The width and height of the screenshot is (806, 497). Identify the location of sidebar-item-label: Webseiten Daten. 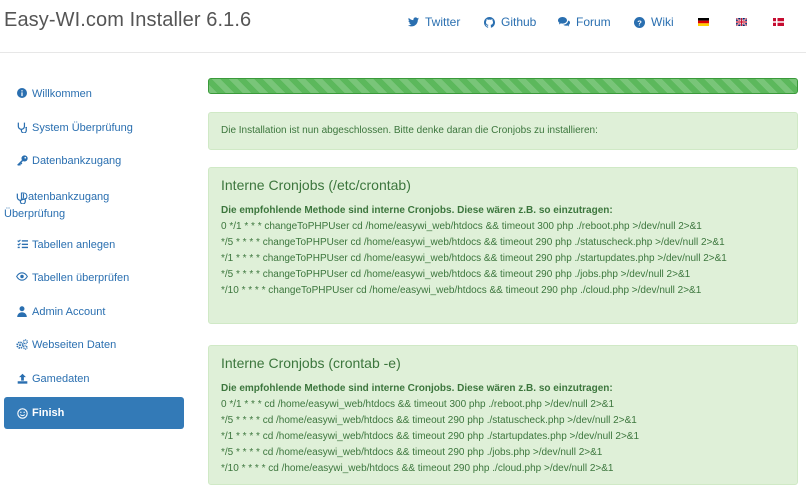
(74, 345).